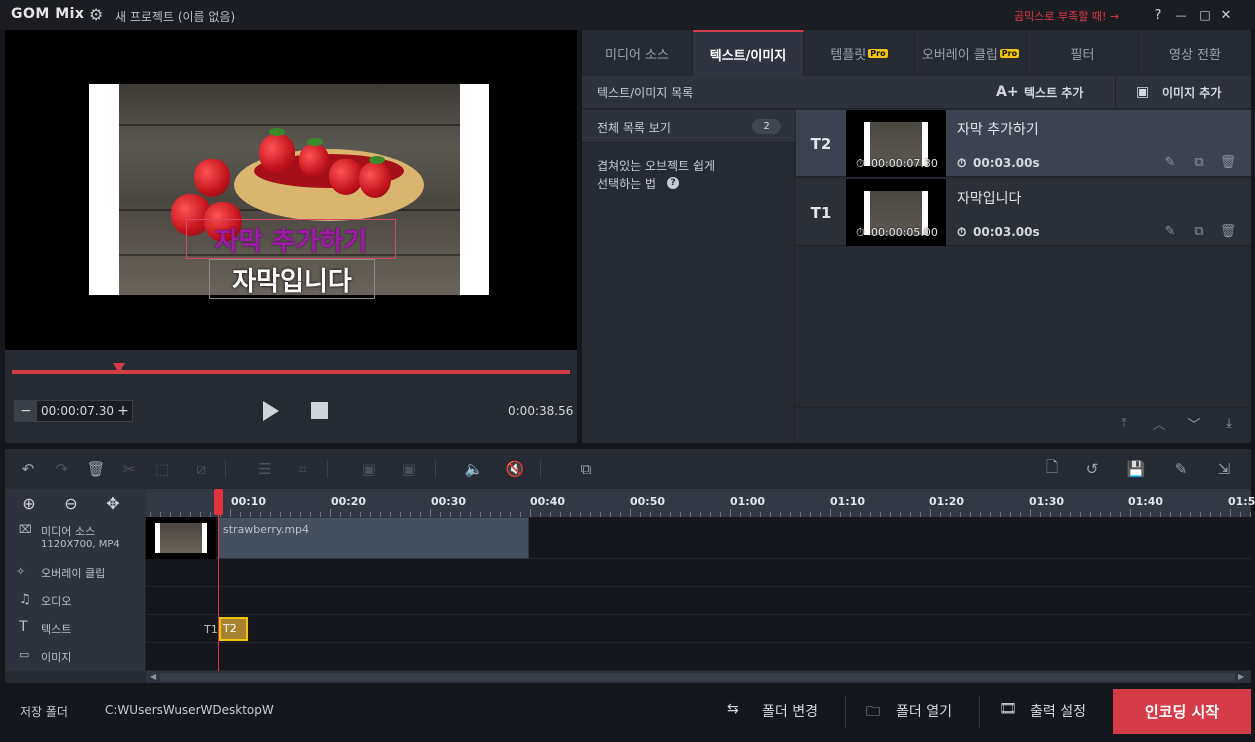 The height and width of the screenshot is (742, 1255). Describe the element at coordinates (1158, 15) in the screenshot. I see `help-button: ?` at that location.